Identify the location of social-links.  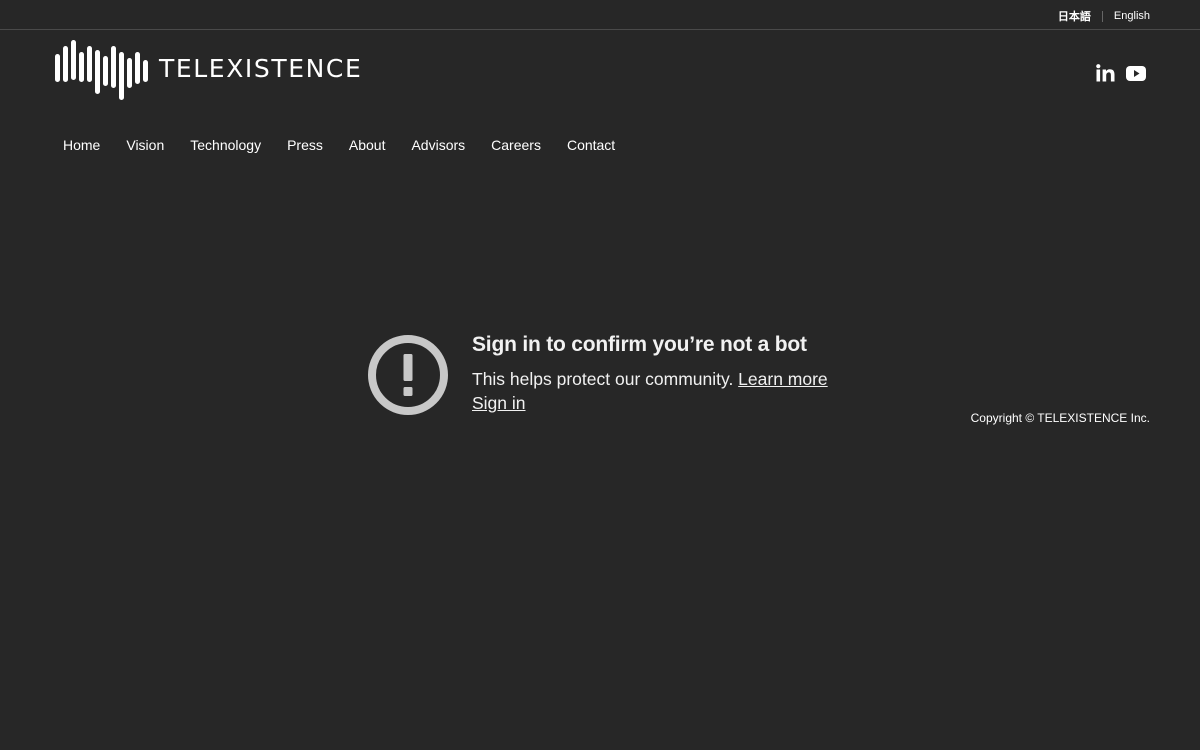
(1121, 73).